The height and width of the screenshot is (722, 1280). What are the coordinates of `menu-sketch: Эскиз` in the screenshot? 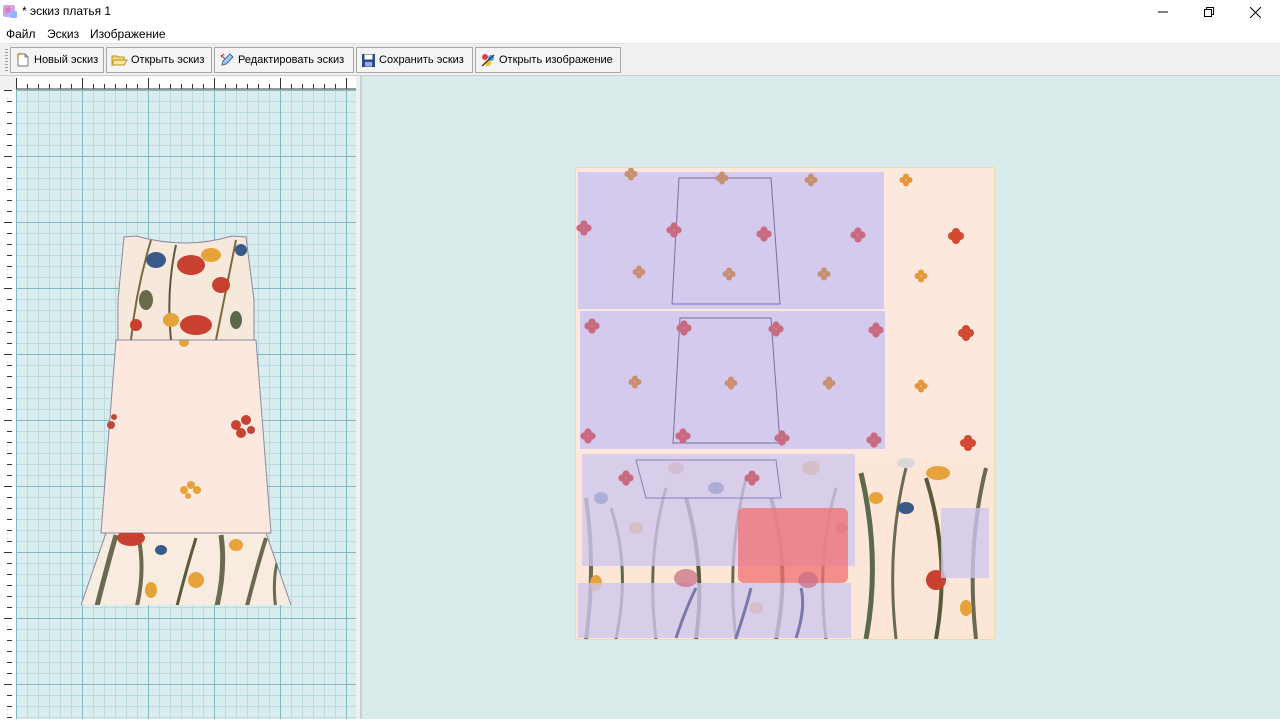 It's located at (63, 34).